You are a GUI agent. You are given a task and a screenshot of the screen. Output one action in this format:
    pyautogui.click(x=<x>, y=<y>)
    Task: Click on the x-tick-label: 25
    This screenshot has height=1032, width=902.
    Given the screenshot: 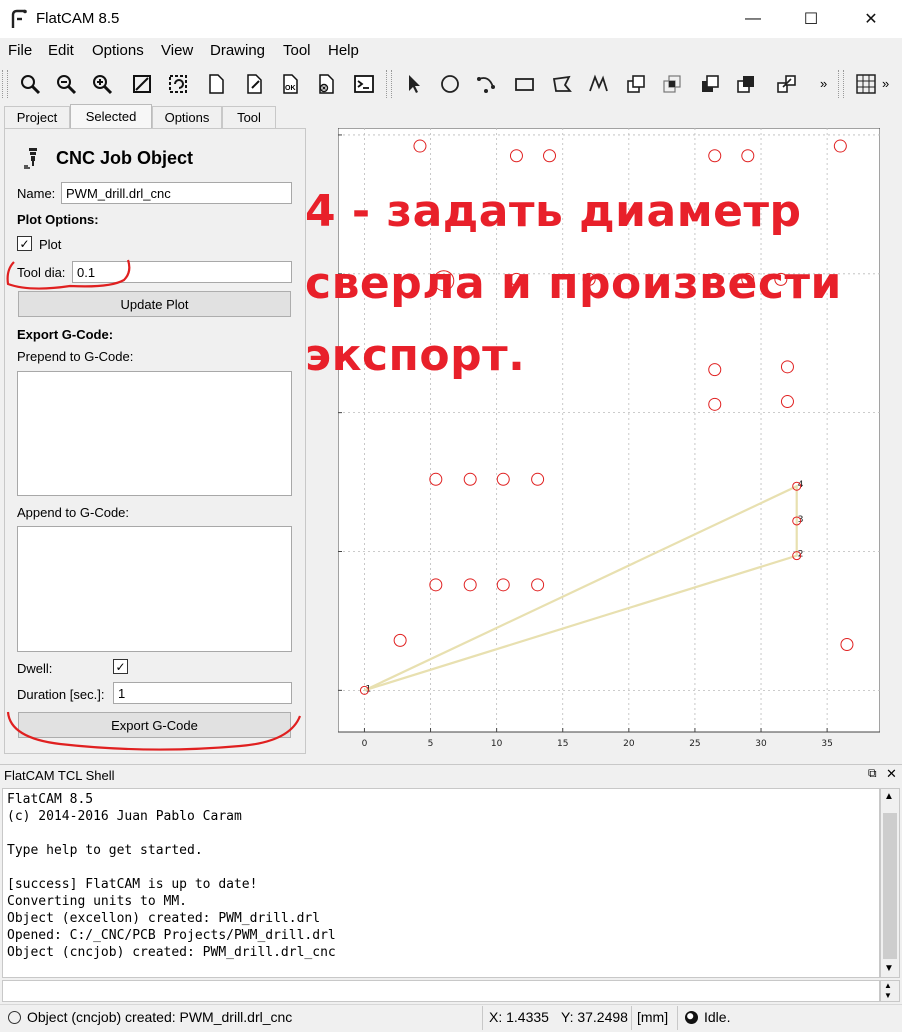 What is the action you would take?
    pyautogui.click(x=694, y=743)
    